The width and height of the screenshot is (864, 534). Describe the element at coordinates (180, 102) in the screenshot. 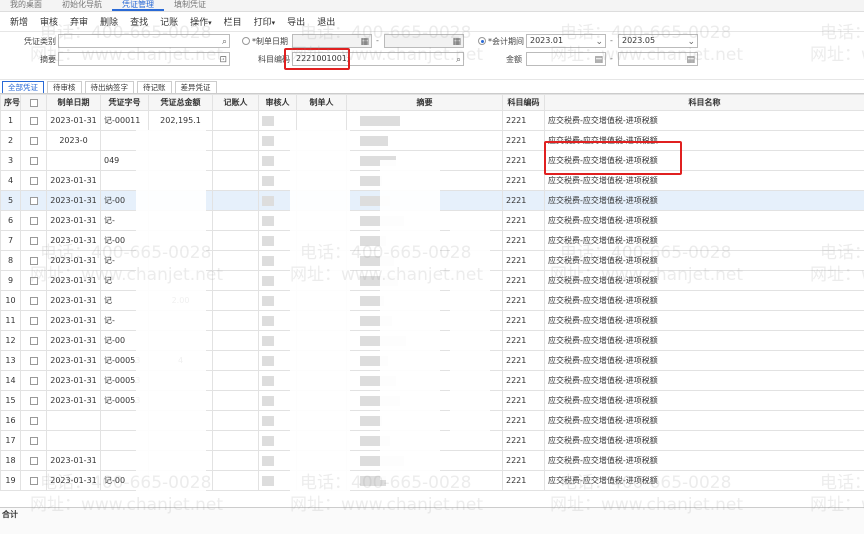

I see `column-header: 凭证总金额` at that location.